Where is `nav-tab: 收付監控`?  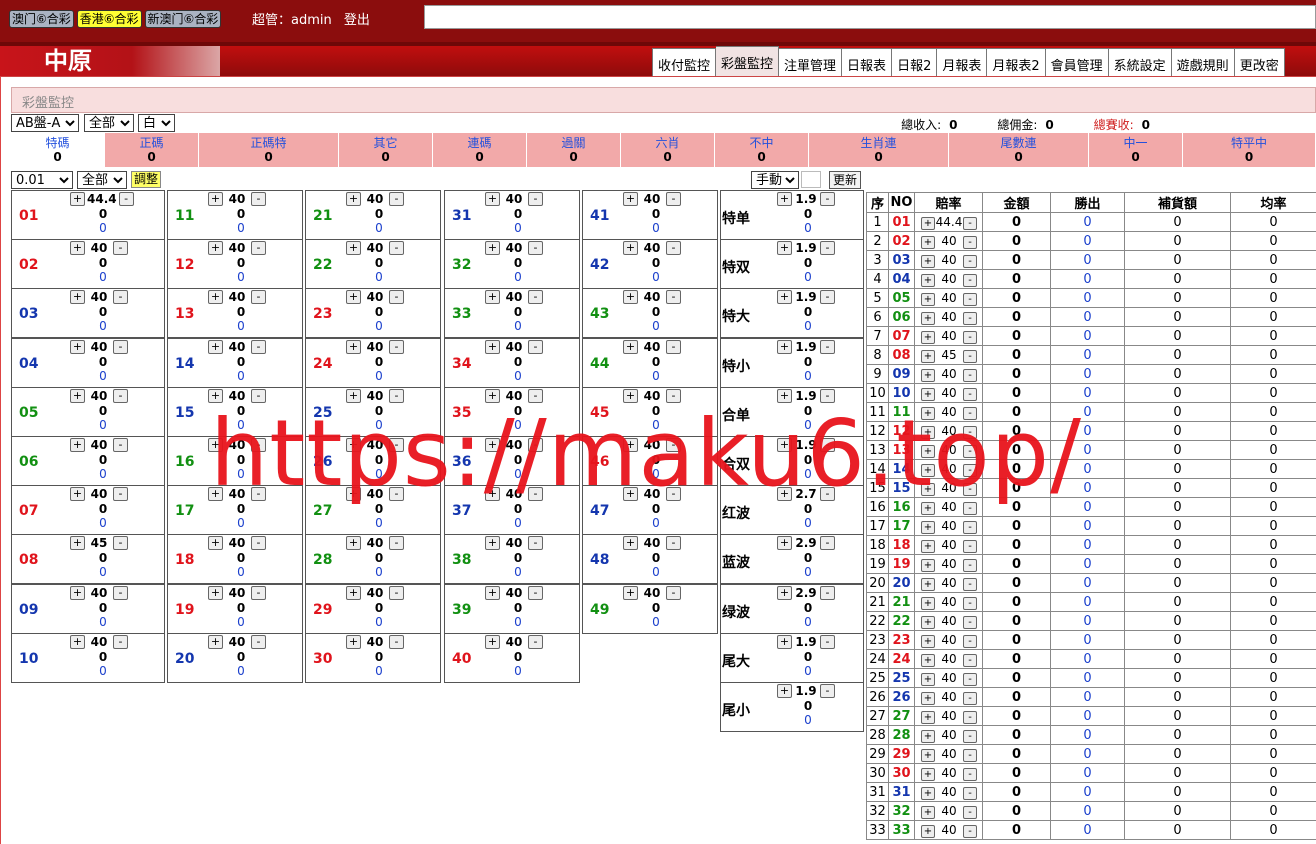
nav-tab: 收付監控 is located at coordinates (684, 62).